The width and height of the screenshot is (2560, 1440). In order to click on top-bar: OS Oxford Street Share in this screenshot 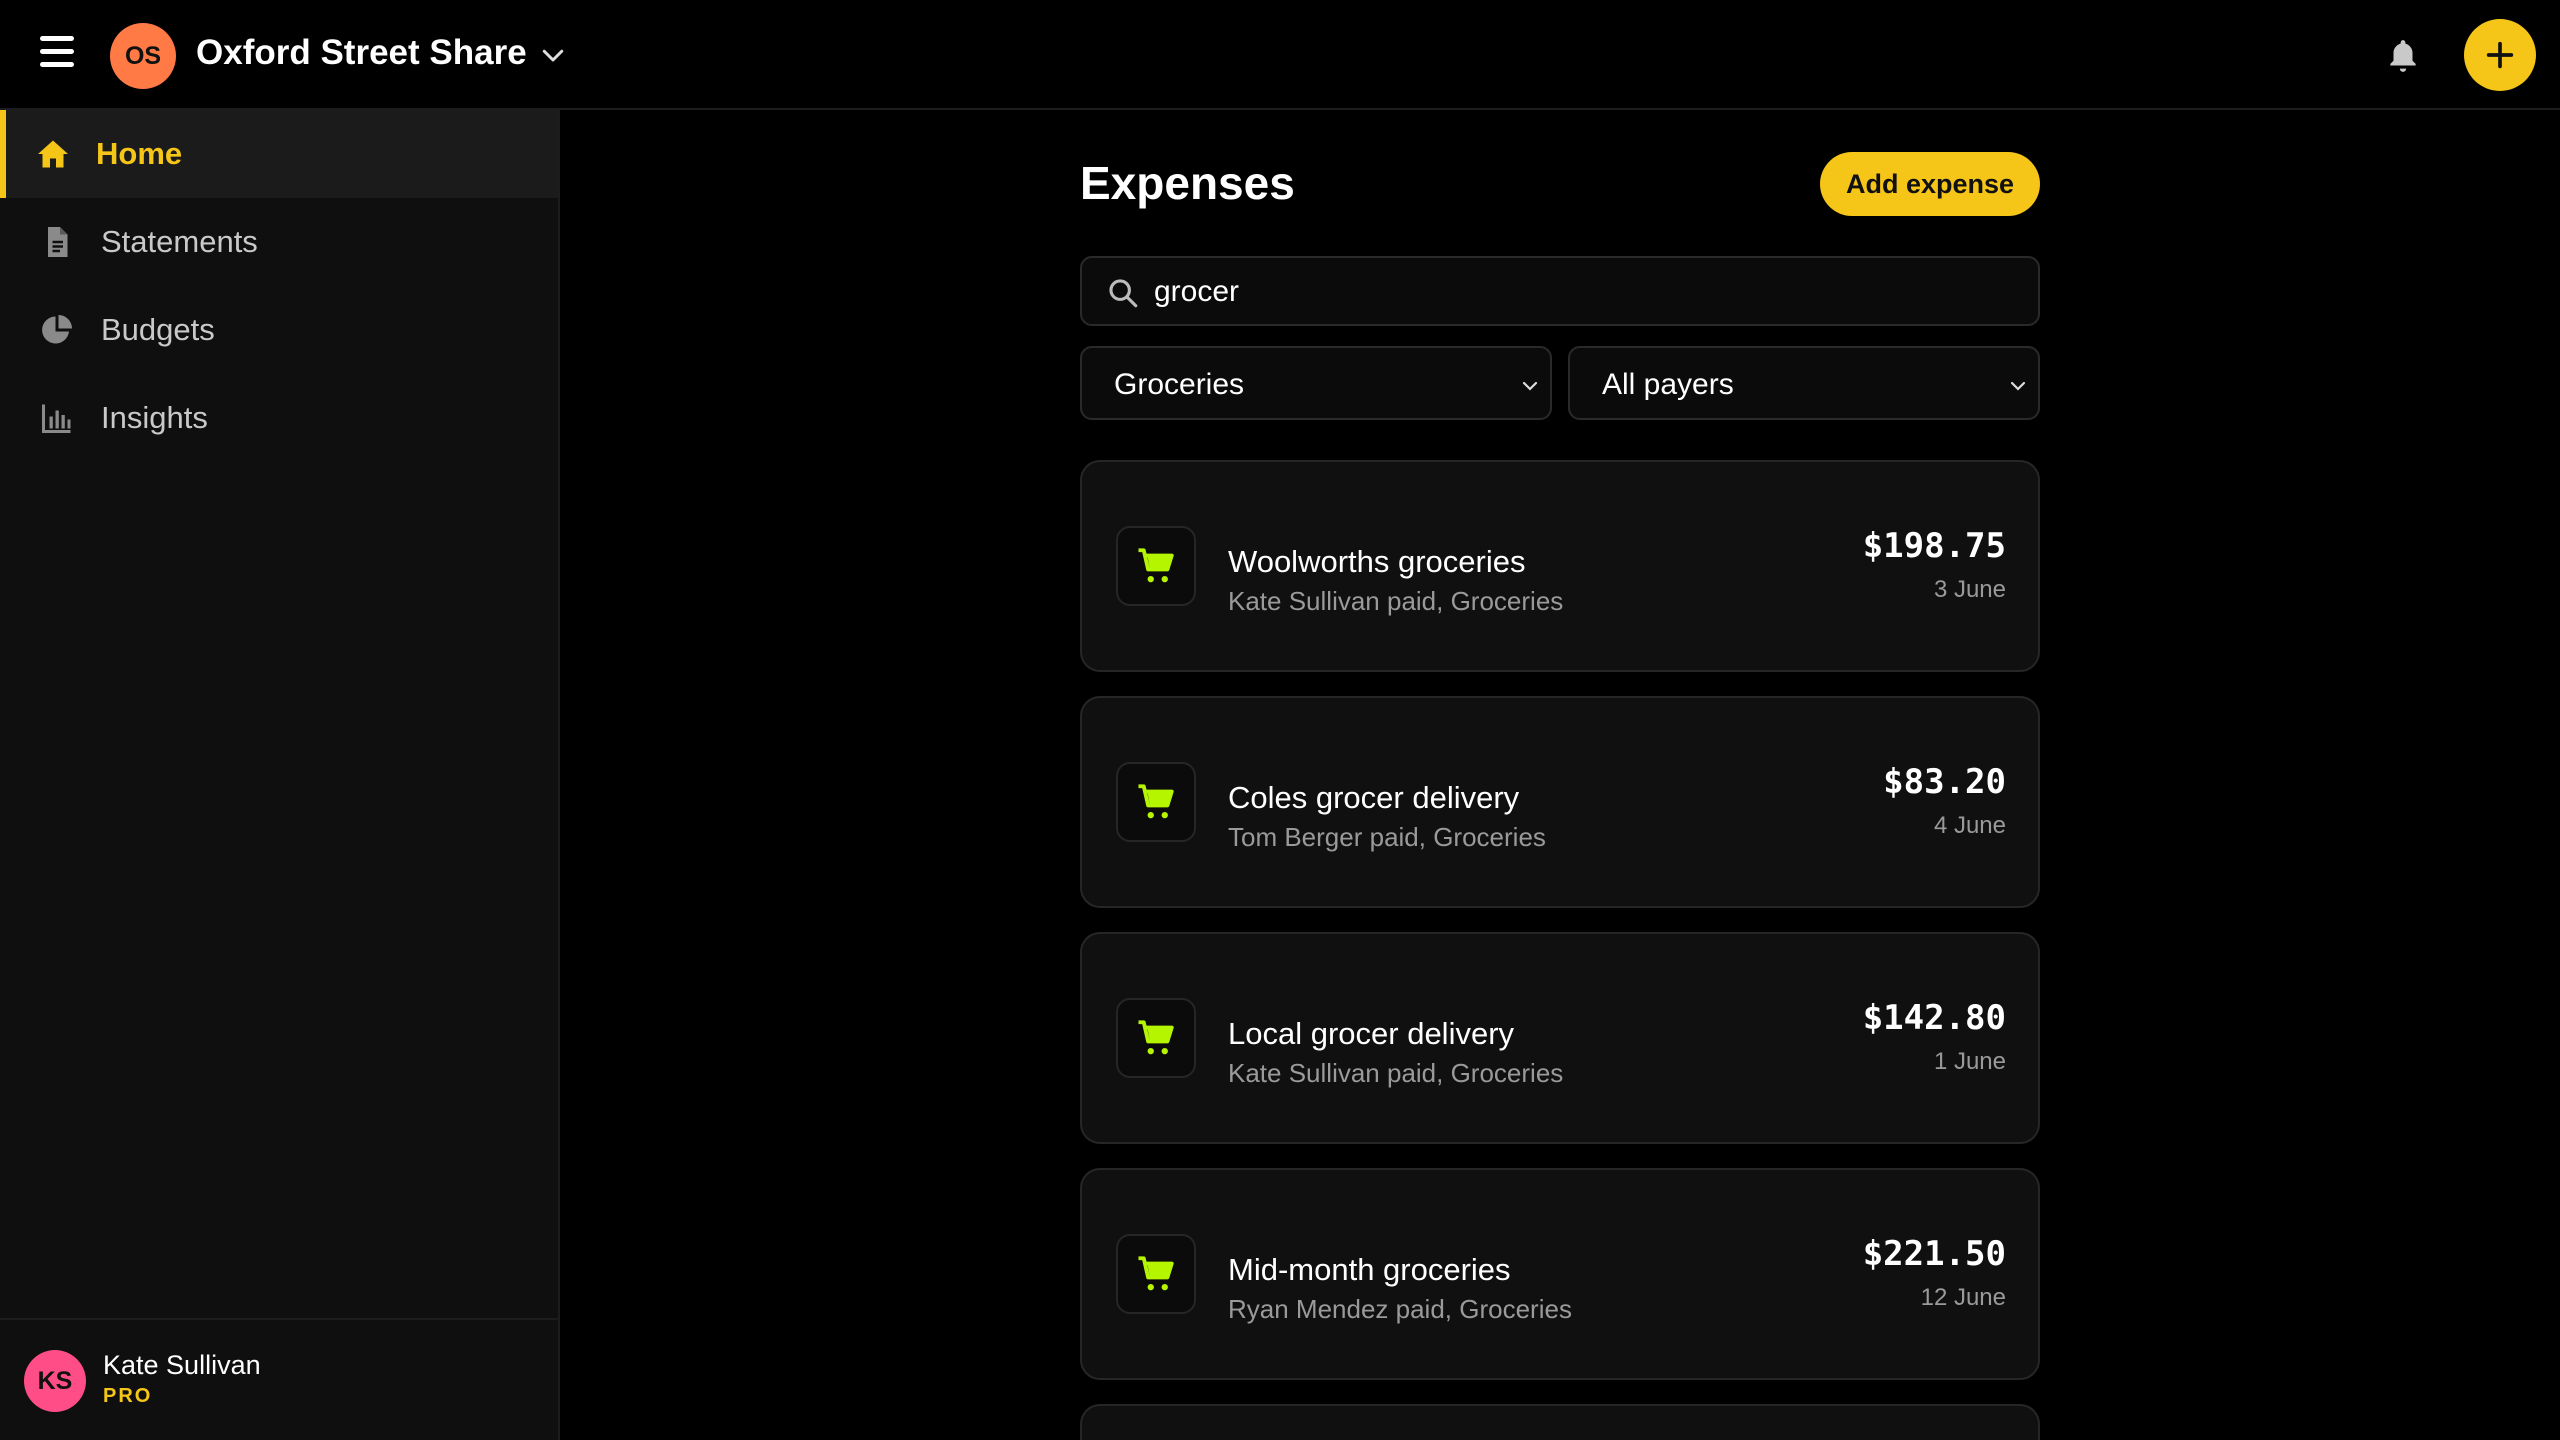, I will do `click(1280, 55)`.